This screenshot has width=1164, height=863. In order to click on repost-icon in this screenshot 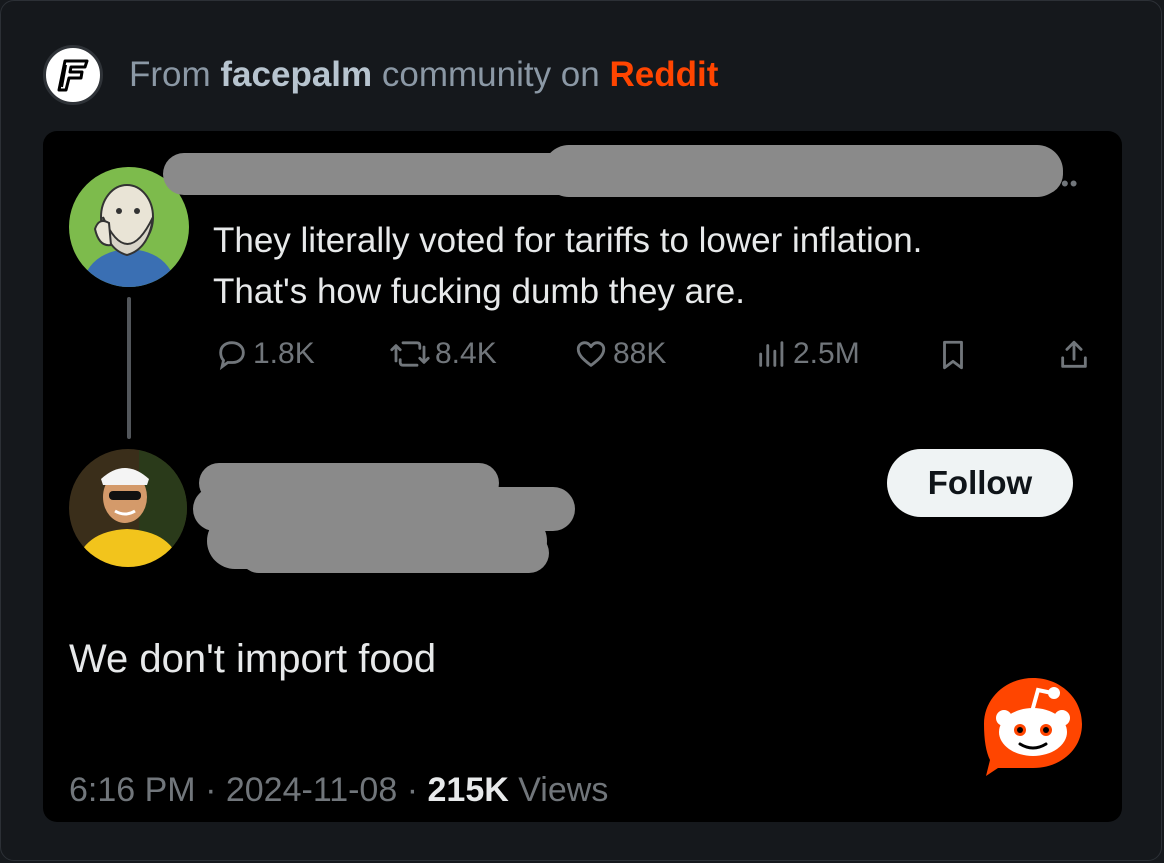, I will do `click(410, 354)`.